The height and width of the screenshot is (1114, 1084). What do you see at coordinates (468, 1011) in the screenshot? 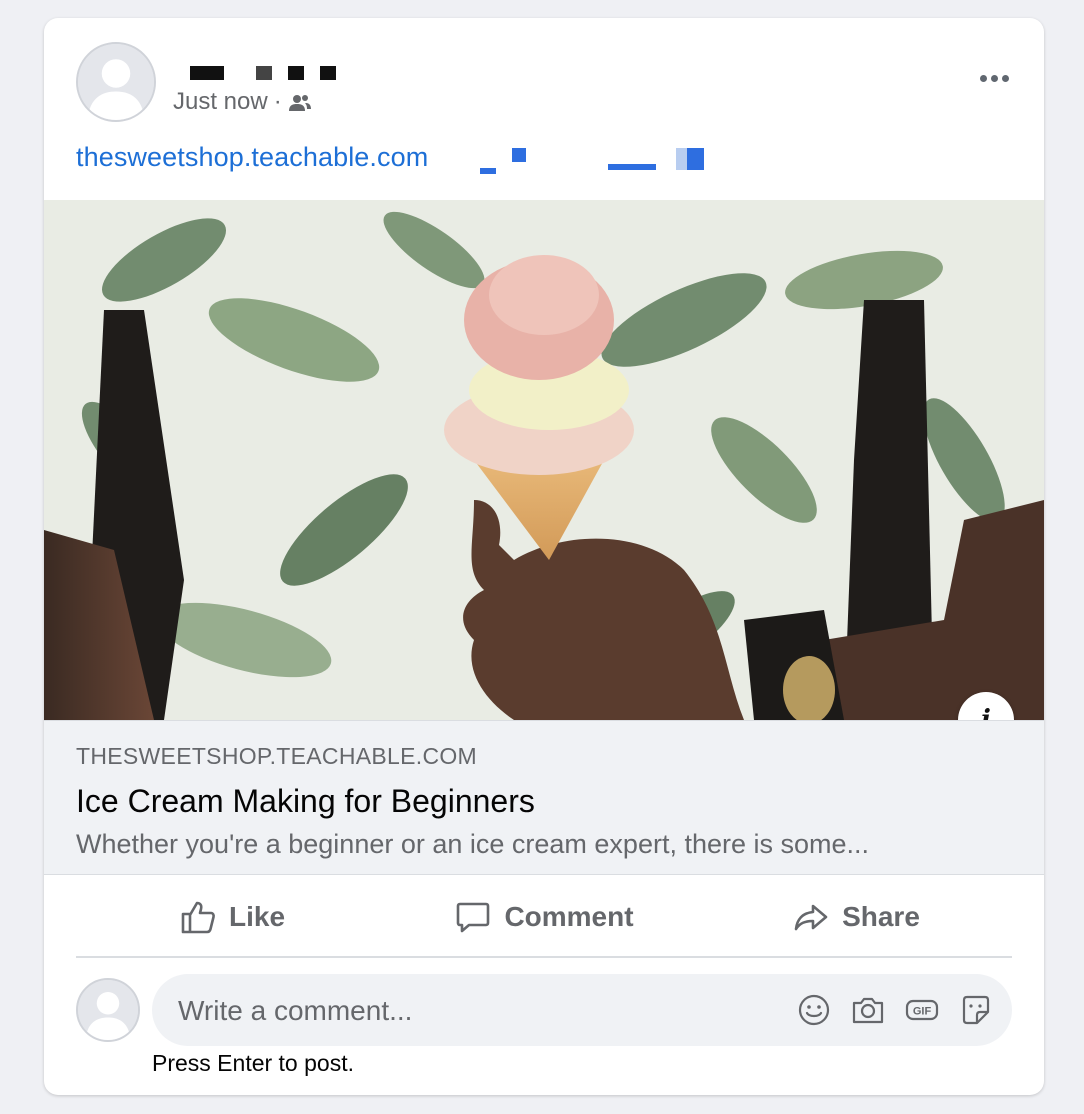
I see `comment-input` at bounding box center [468, 1011].